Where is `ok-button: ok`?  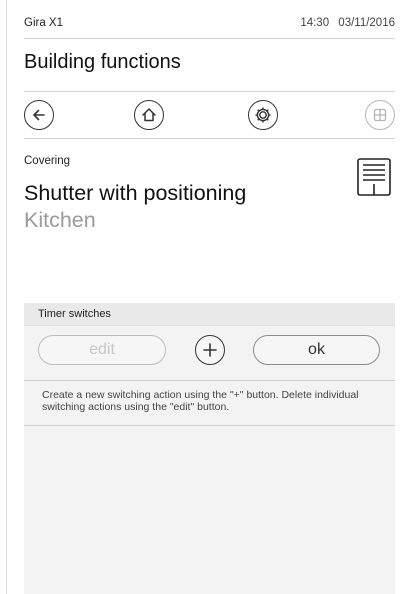
ok-button: ok is located at coordinates (316, 350).